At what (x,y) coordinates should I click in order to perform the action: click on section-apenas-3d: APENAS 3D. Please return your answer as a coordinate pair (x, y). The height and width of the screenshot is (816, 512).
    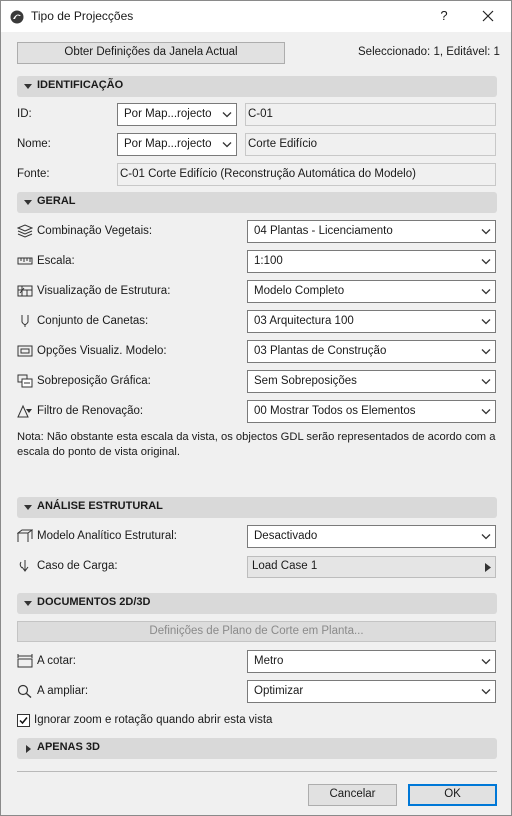
    Looking at the image, I should click on (257, 748).